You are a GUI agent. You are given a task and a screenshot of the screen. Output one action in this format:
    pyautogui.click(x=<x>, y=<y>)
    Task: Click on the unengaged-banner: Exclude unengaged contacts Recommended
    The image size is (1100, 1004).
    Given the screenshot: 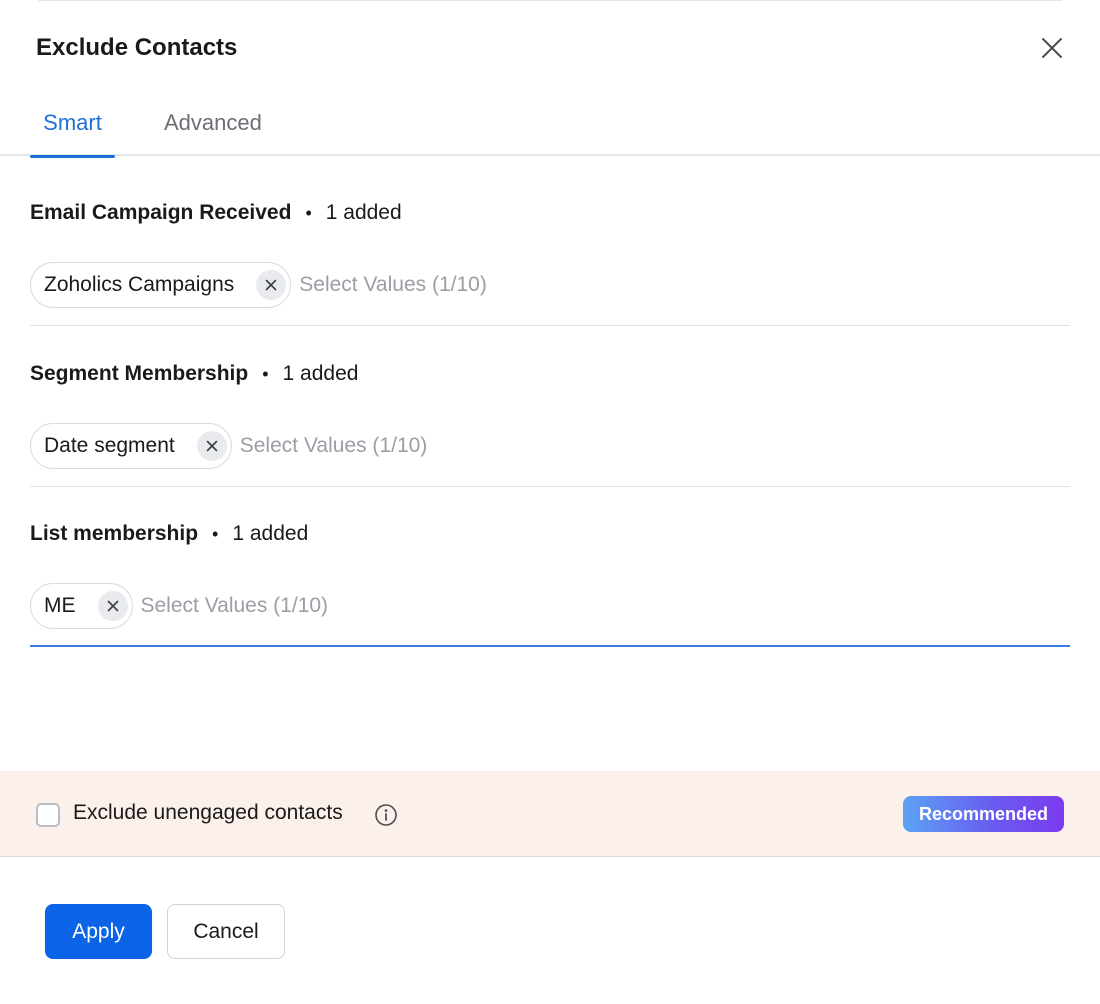 What is the action you would take?
    pyautogui.click(x=550, y=814)
    